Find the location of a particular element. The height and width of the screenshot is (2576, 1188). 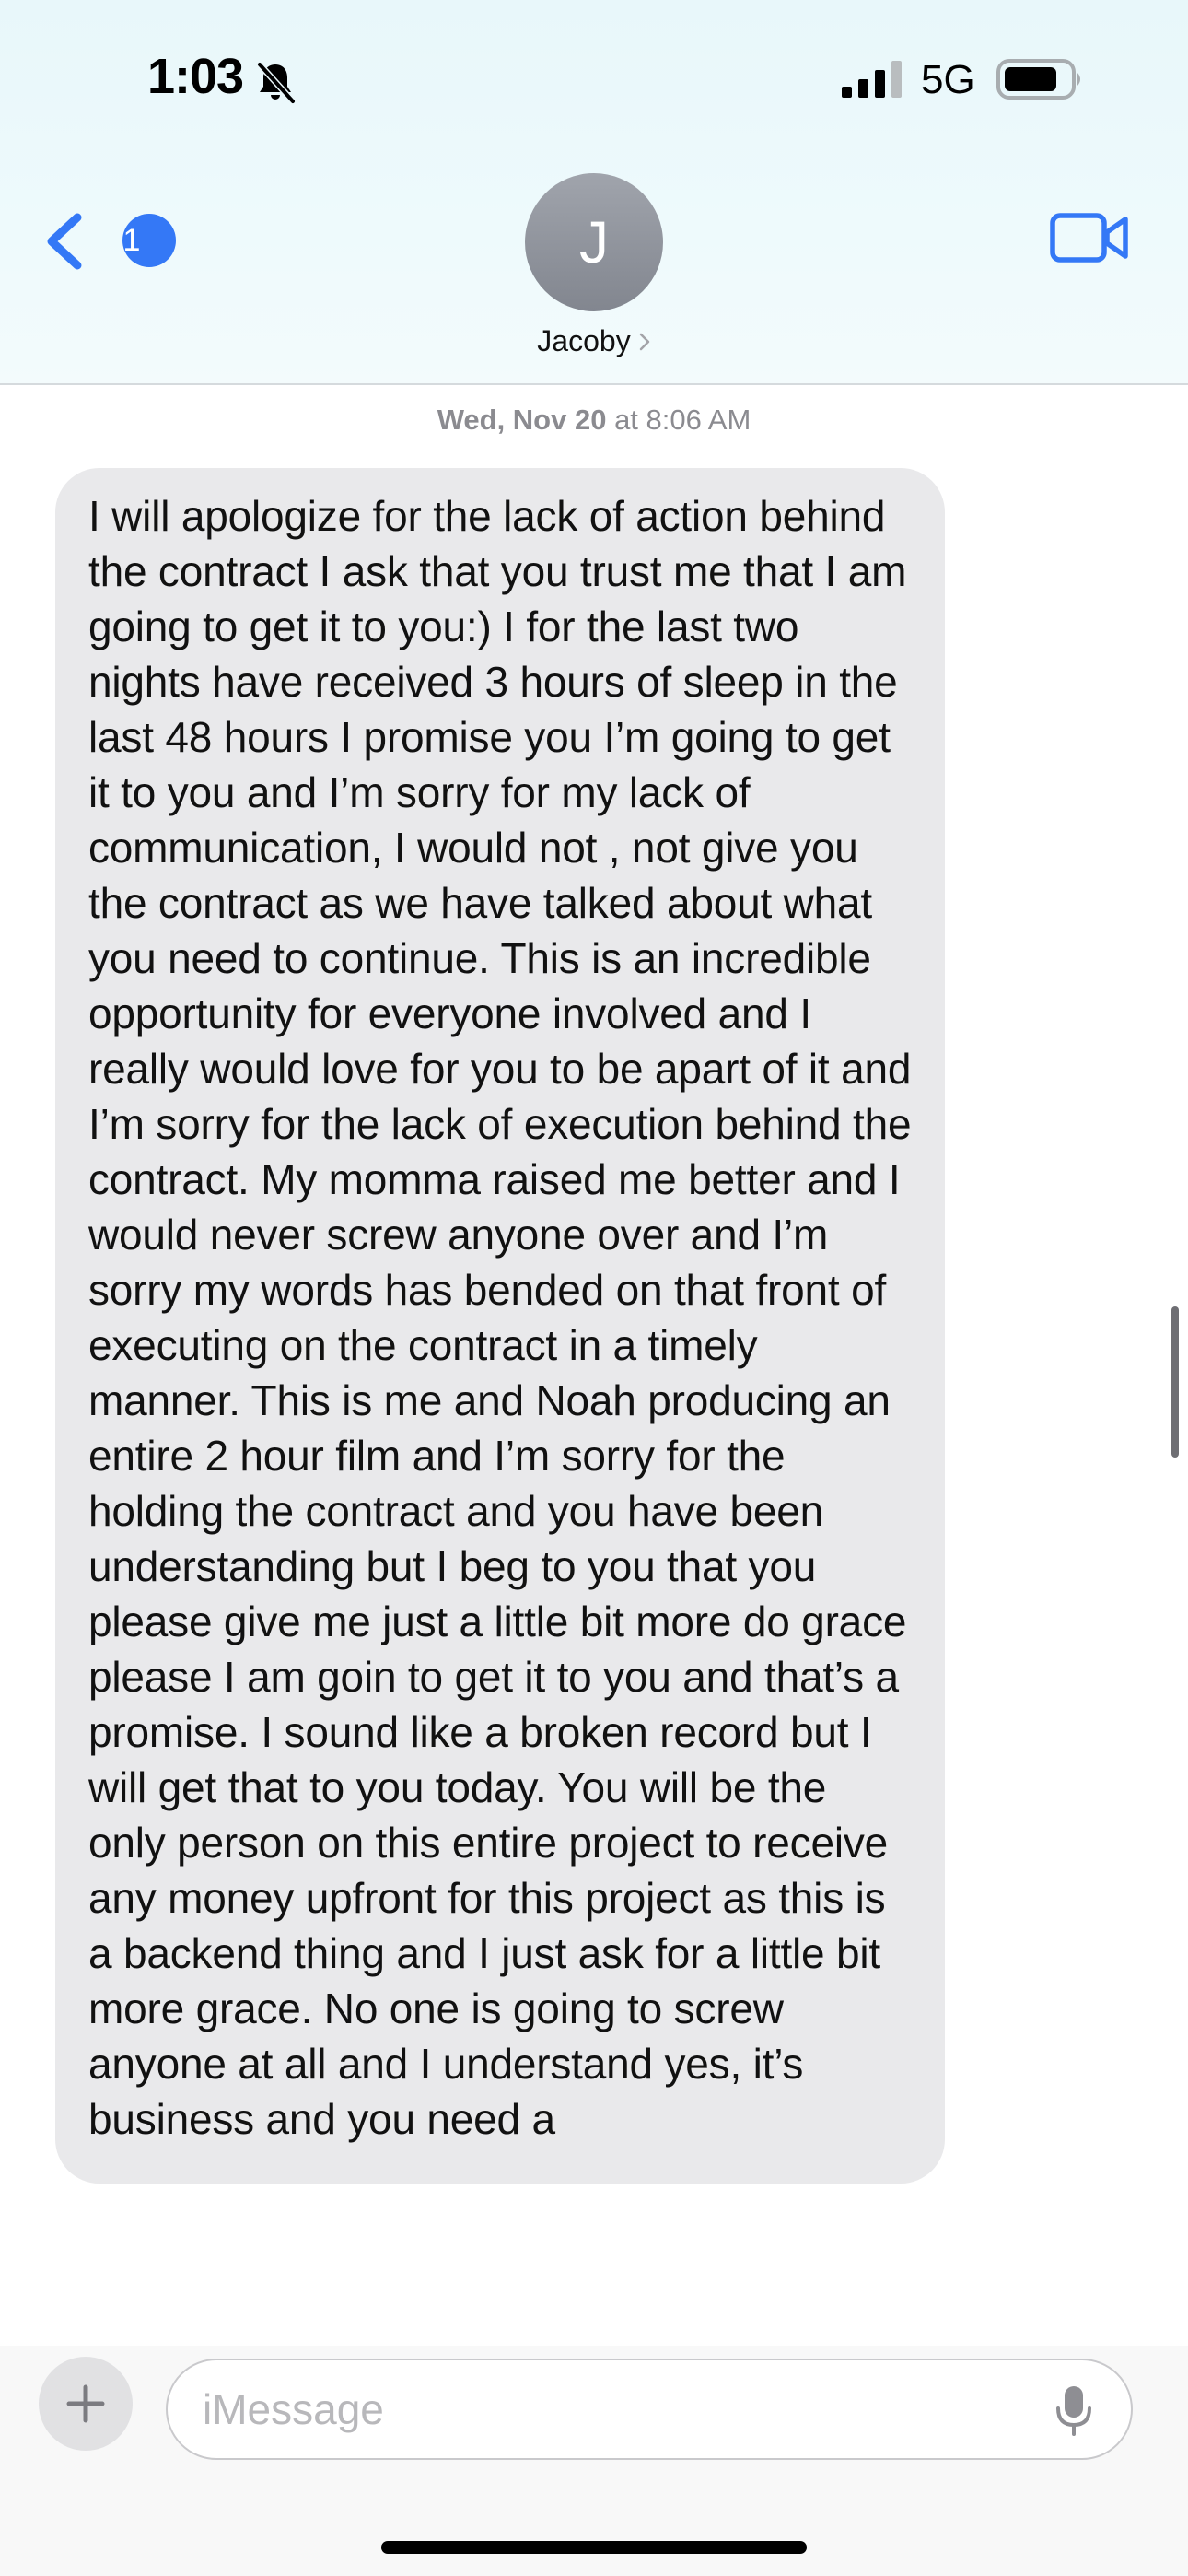

microphone-icon is located at coordinates (1074, 2410).